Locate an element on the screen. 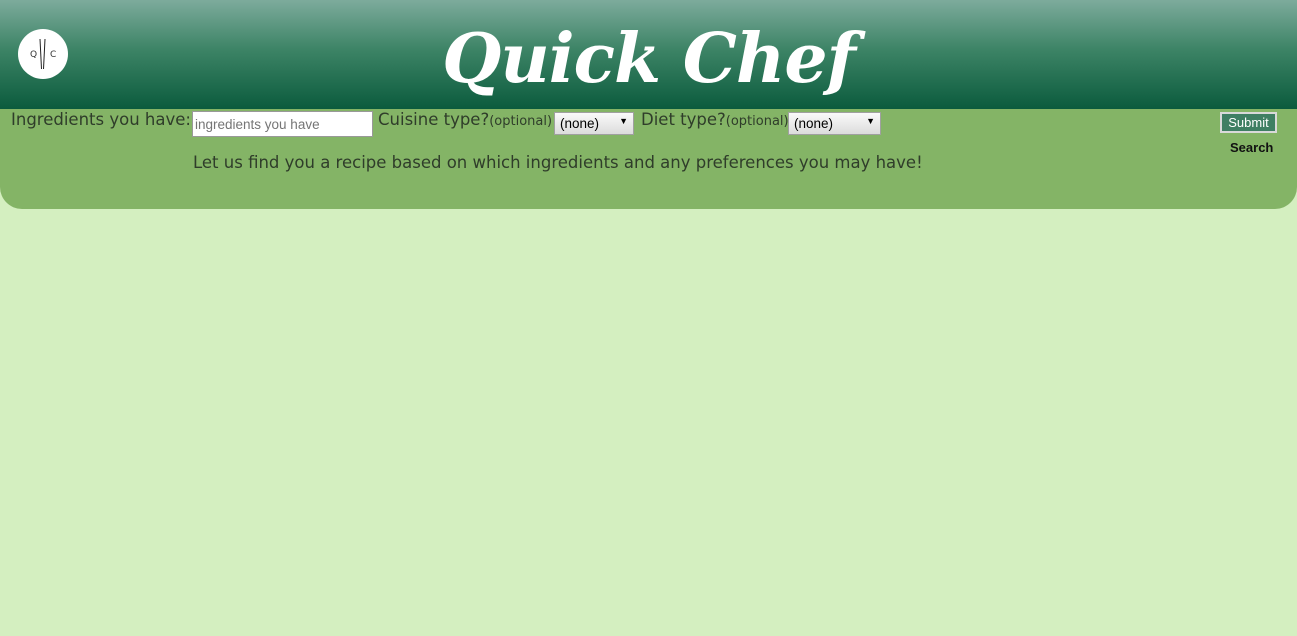 The image size is (1297, 636). diet-label: Diet type?(optional) is located at coordinates (715, 119).